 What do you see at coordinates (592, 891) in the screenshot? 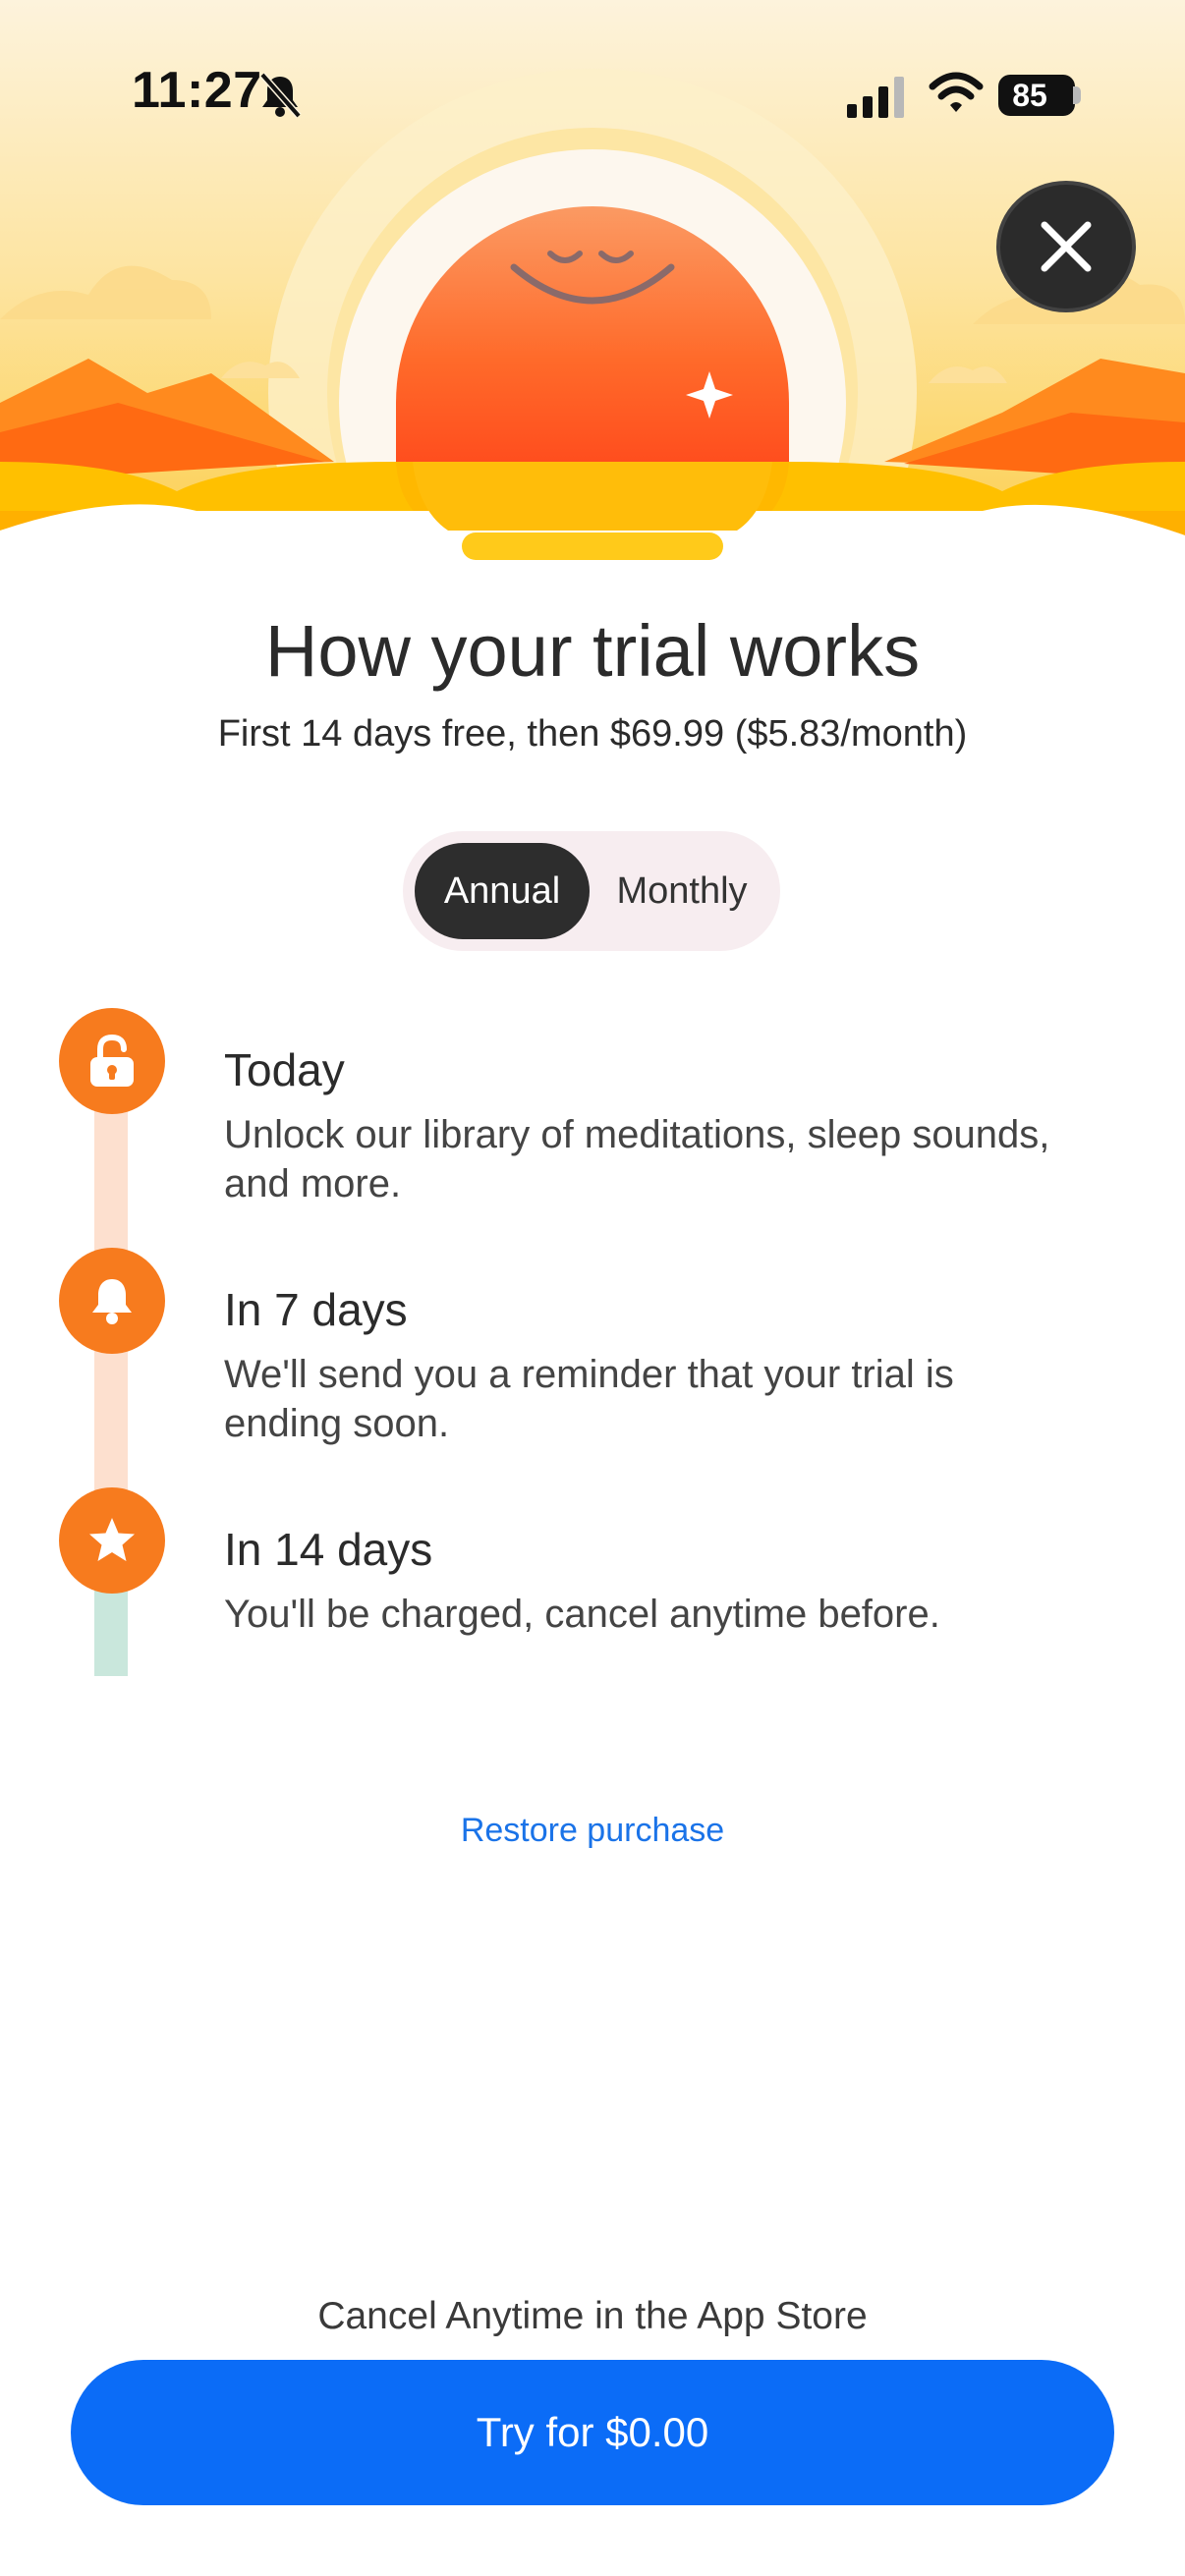
I see `plan-toggle: Annual Monthly` at bounding box center [592, 891].